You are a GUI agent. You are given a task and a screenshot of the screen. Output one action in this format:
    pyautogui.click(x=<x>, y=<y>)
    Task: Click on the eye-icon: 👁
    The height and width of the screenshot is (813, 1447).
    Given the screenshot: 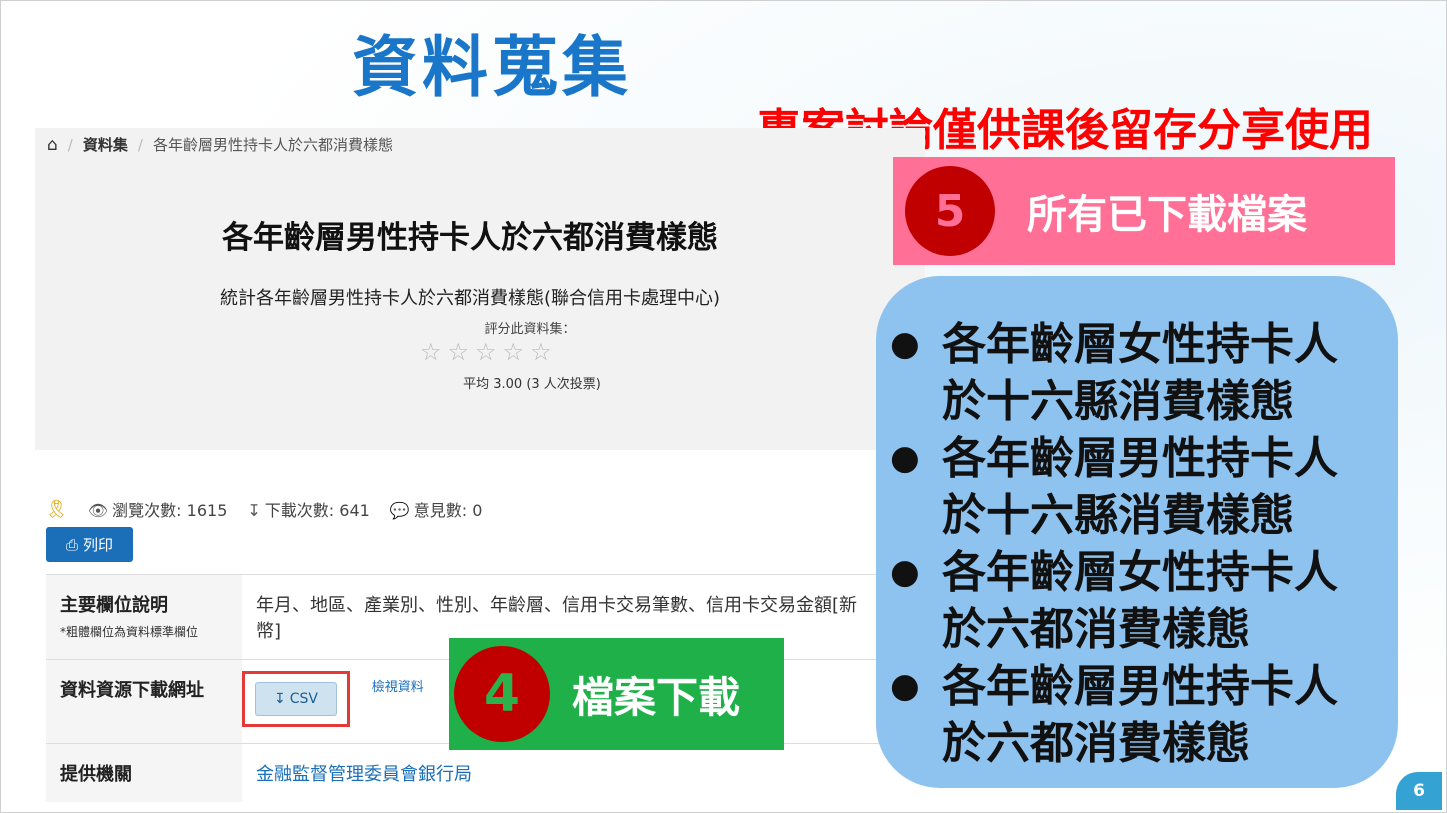 What is the action you would take?
    pyautogui.click(x=98, y=510)
    